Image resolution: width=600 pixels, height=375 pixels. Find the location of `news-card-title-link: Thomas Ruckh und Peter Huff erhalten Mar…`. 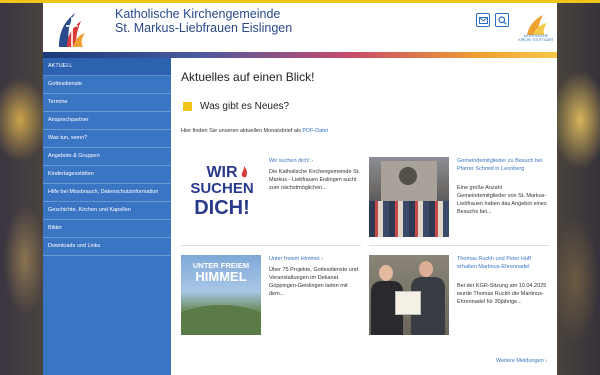

news-card-title-link: Thomas Ruckh und Peter Huff erhalten Mar… is located at coordinates (503, 263).